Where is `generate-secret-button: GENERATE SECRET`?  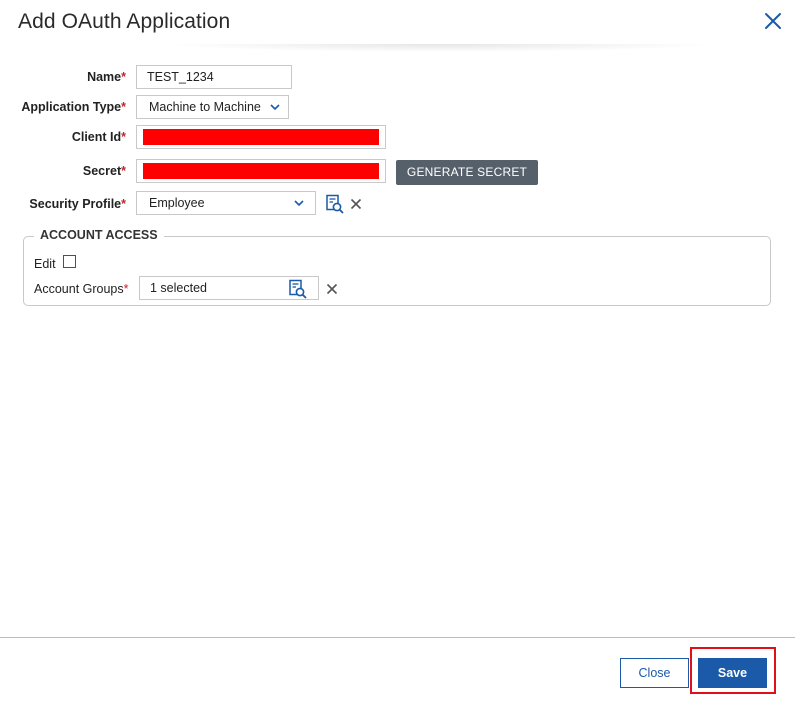
generate-secret-button: GENERATE SECRET is located at coordinates (467, 172).